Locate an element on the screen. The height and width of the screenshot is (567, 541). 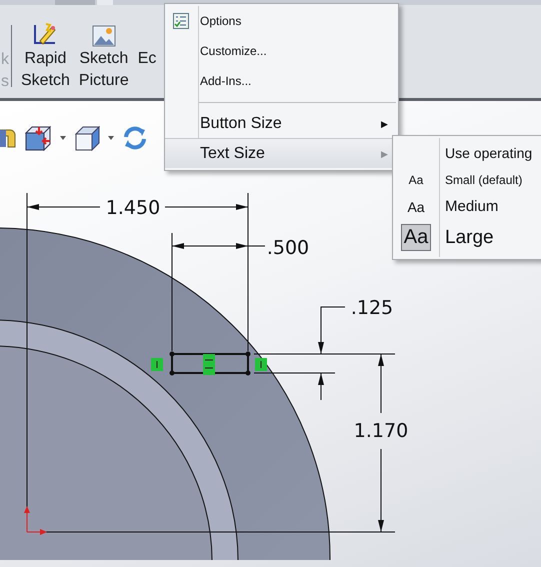
toolbar-button: Ec is located at coordinates (147, 45).